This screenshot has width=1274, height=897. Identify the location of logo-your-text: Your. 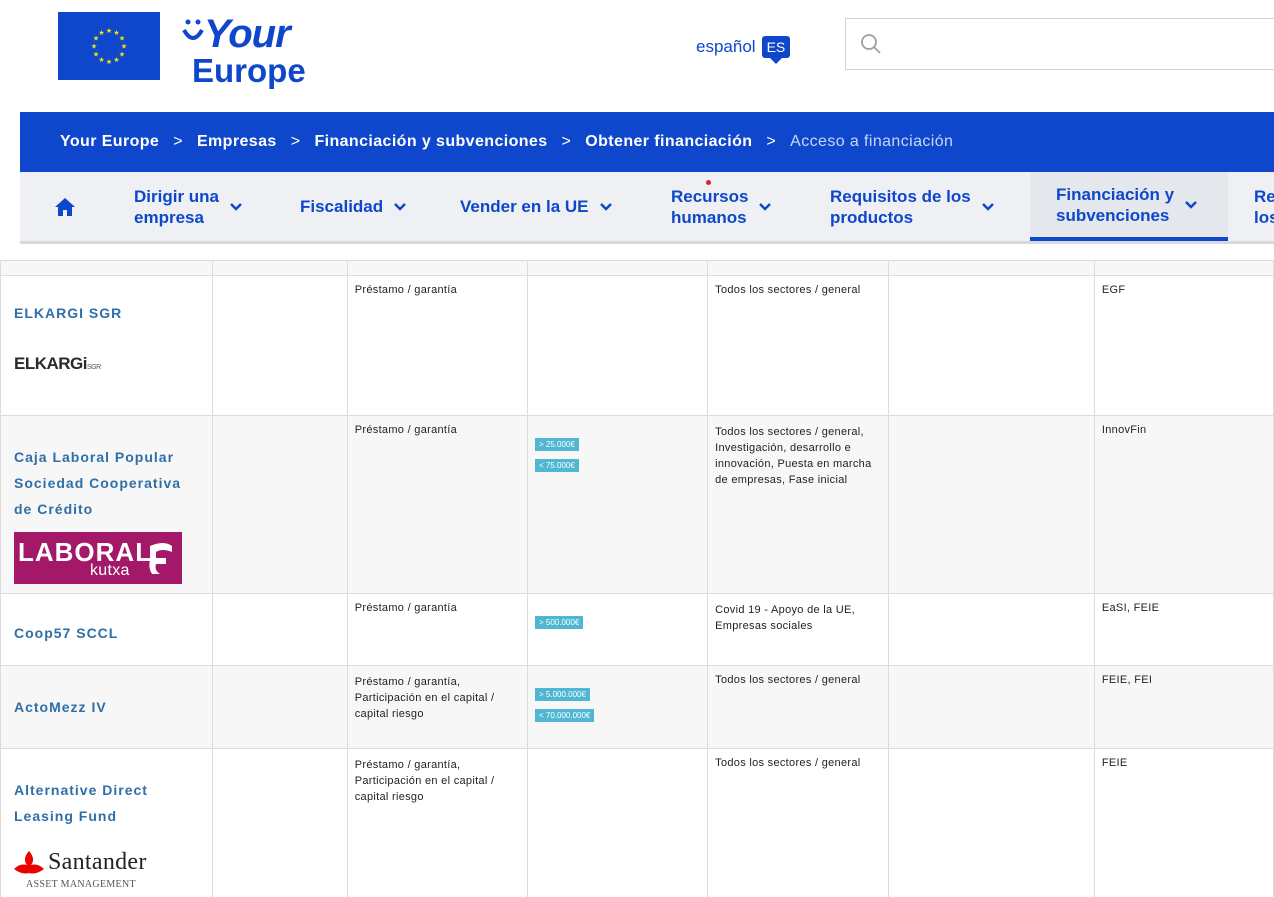
(247, 34).